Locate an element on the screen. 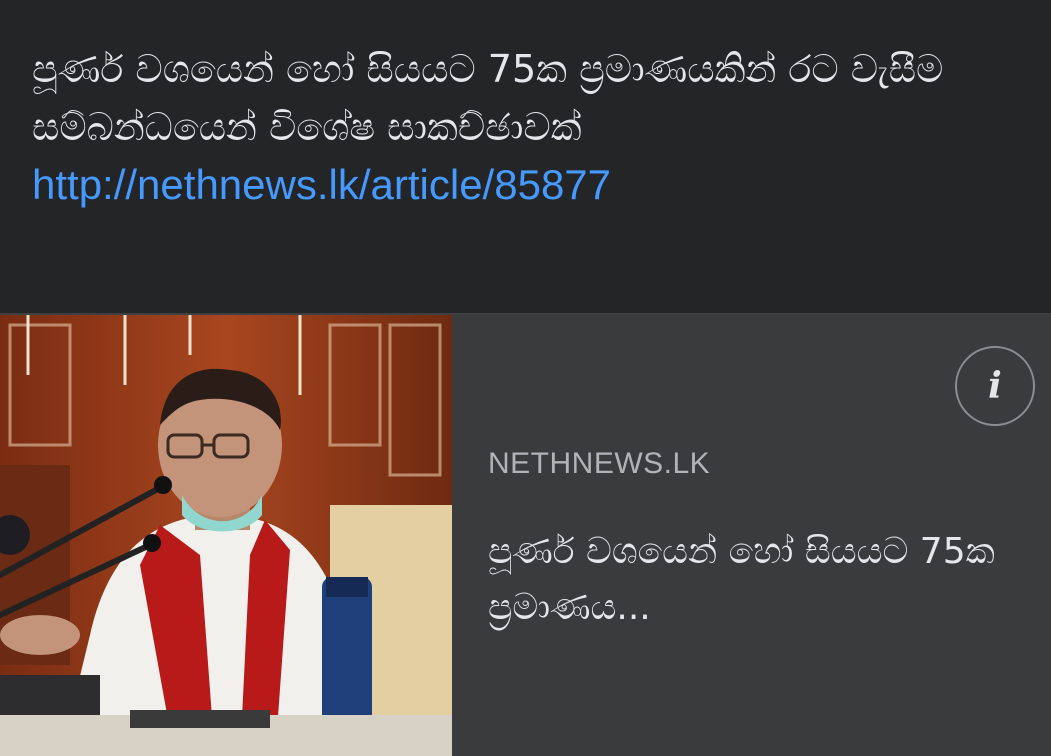 This screenshot has height=756, width=1051. info-icon-glyph: i is located at coordinates (995, 386).